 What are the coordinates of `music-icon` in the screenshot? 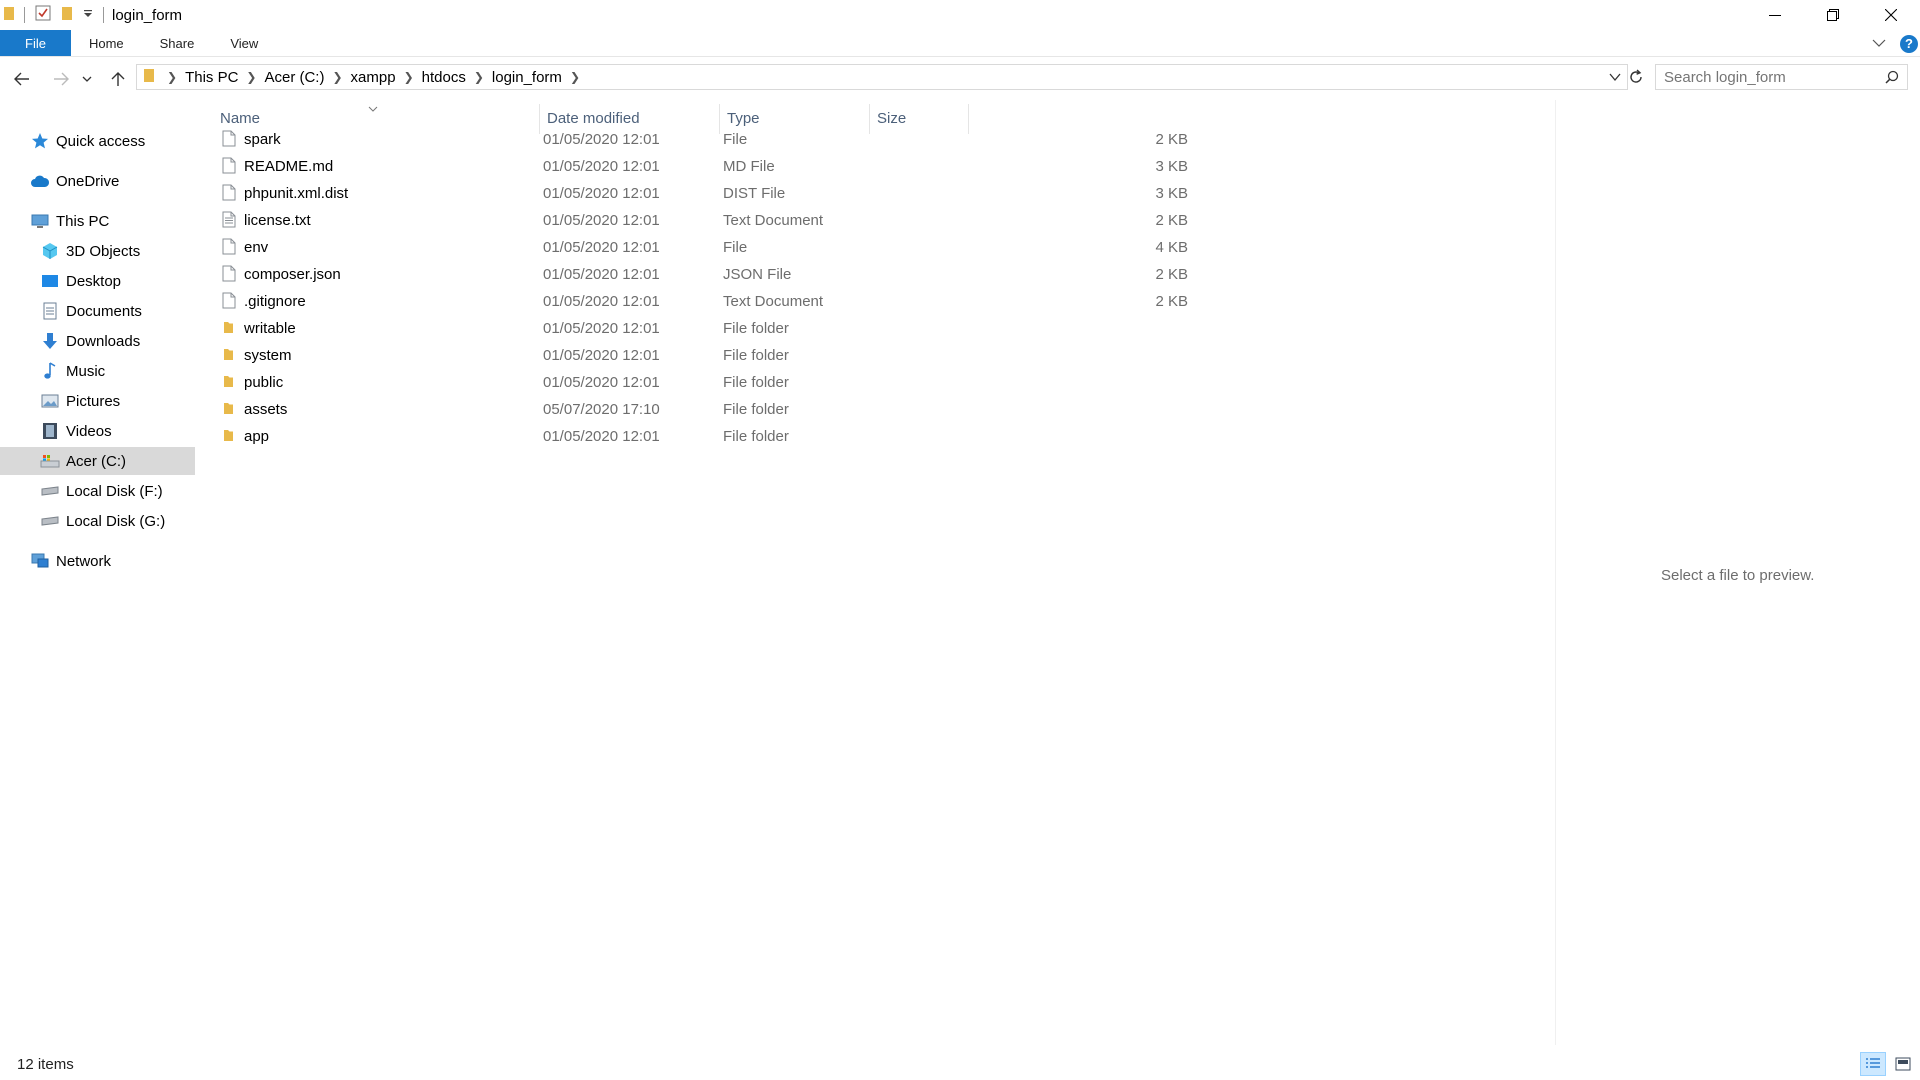 It's located at (50, 371).